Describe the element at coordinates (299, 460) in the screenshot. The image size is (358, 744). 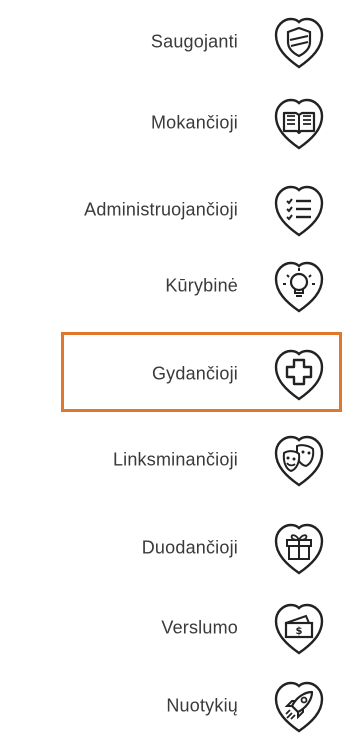
I see `theater-masks-icon` at that location.